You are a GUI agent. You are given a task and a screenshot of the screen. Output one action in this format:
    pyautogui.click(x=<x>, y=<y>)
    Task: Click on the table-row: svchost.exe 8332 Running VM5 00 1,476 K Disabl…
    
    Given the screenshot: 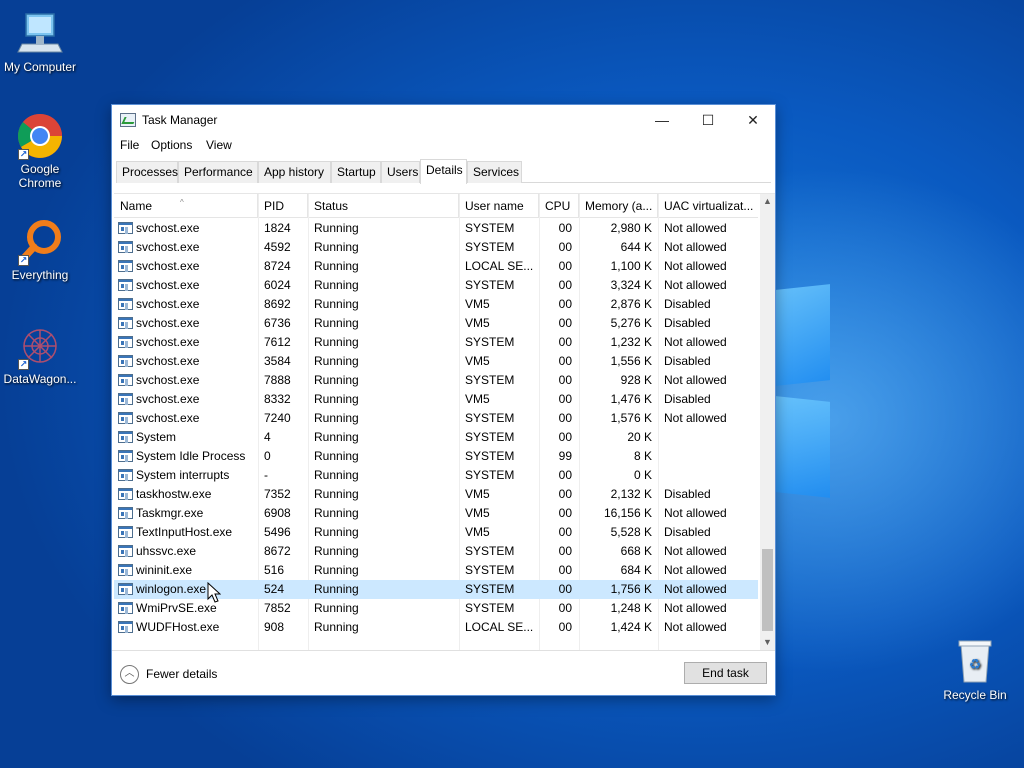 What is the action you would take?
    pyautogui.click(x=436, y=399)
    